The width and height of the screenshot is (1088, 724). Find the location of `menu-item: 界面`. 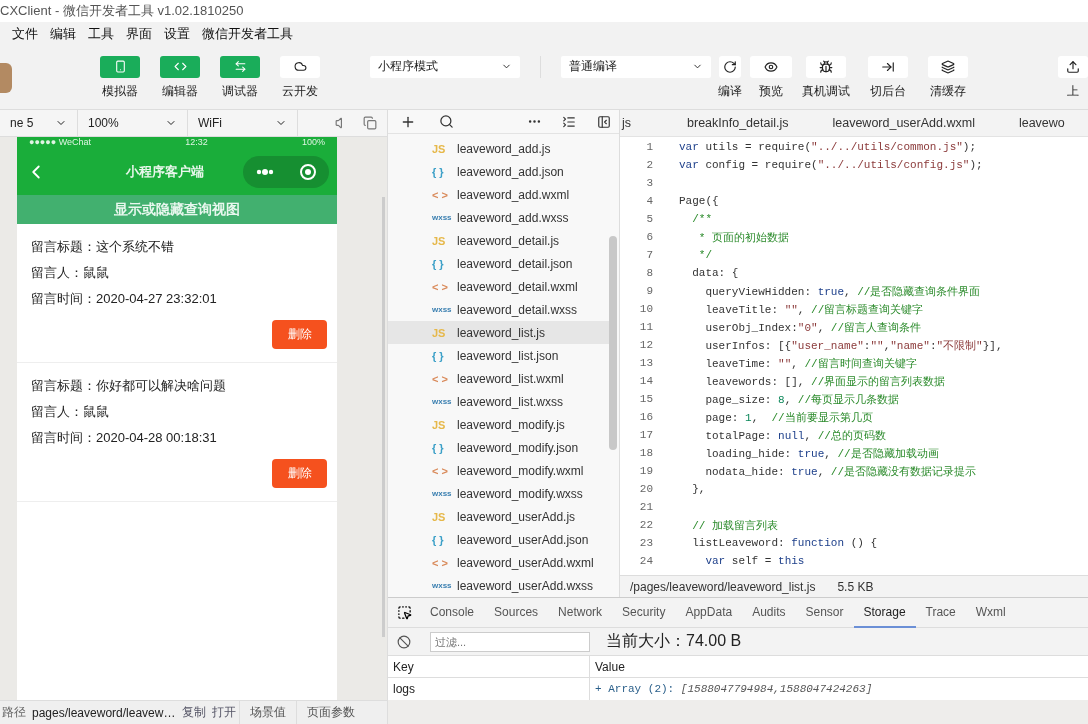

menu-item: 界面 is located at coordinates (139, 34).